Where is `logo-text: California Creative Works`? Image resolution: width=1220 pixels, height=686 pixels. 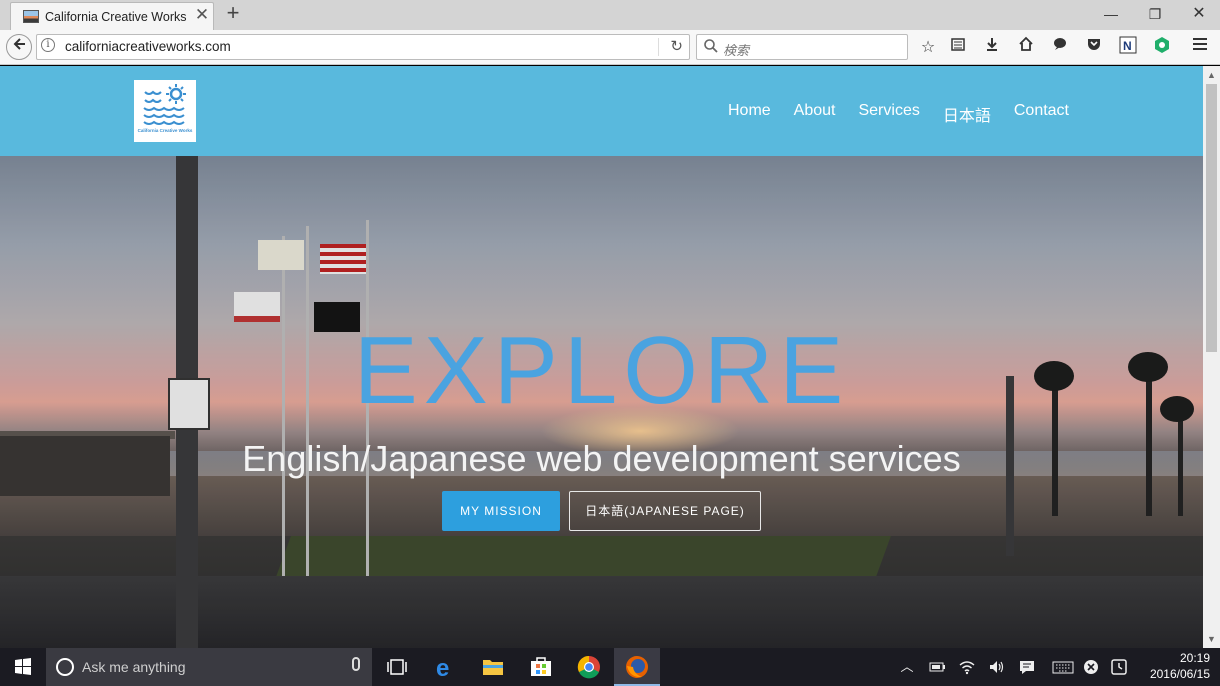 logo-text: California Creative Works is located at coordinates (165, 130).